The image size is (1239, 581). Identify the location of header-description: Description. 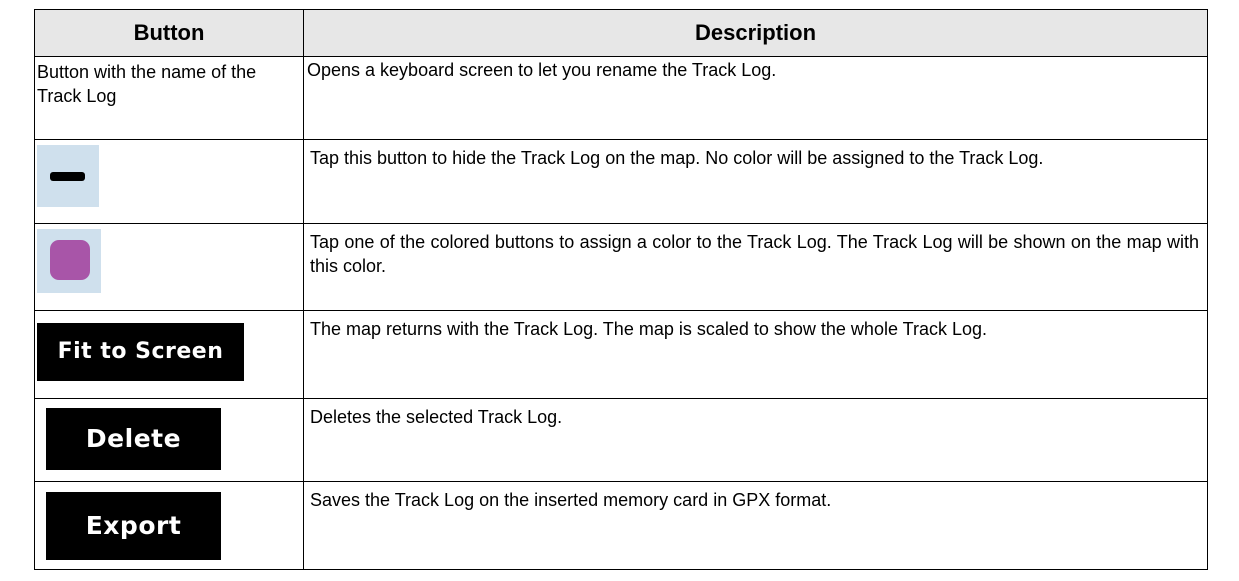
(755, 33).